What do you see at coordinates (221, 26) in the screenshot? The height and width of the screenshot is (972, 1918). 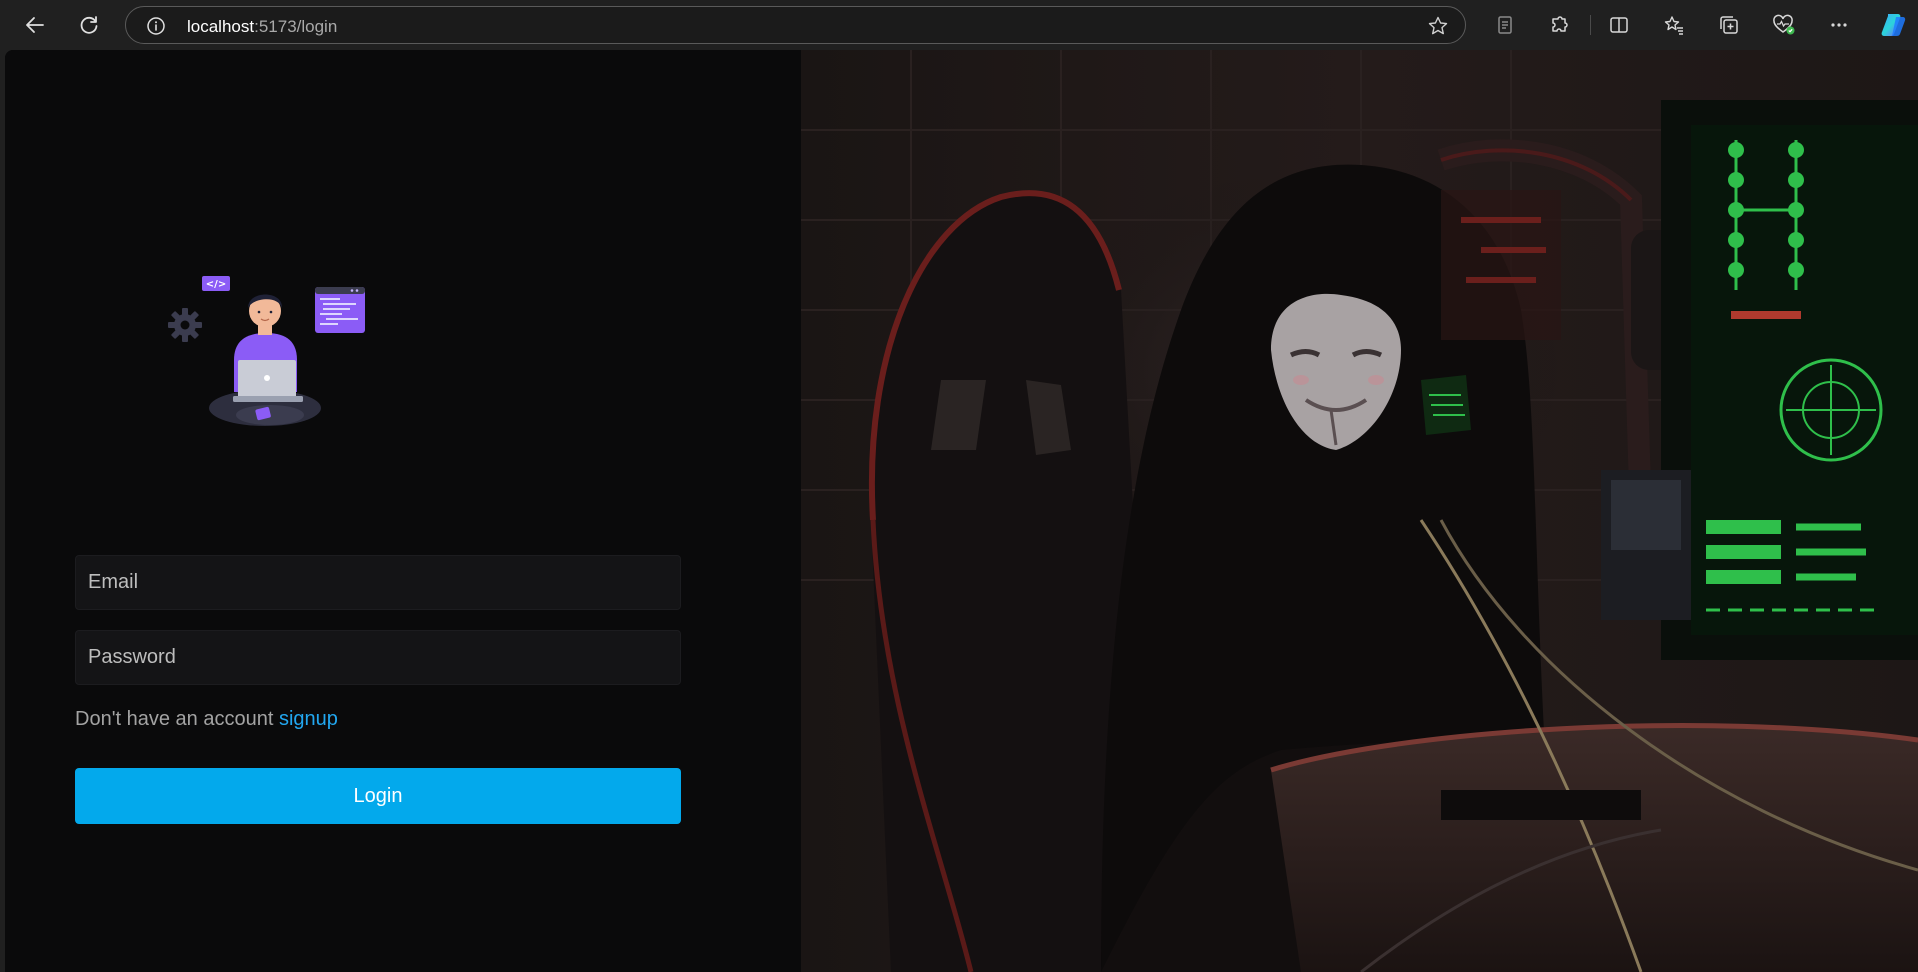 I see `url-host: localhost` at bounding box center [221, 26].